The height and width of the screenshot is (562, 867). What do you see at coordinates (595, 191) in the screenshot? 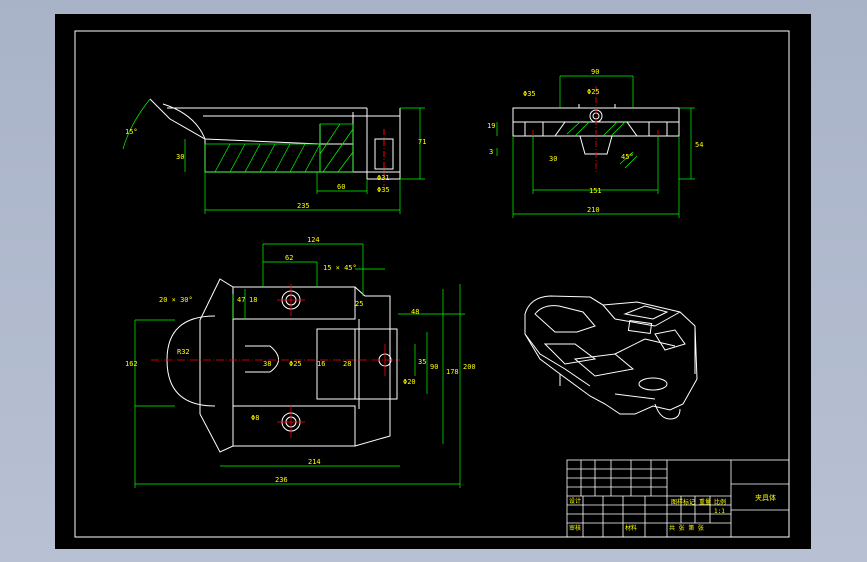
I see `side-bottom-width-label: 151` at bounding box center [595, 191].